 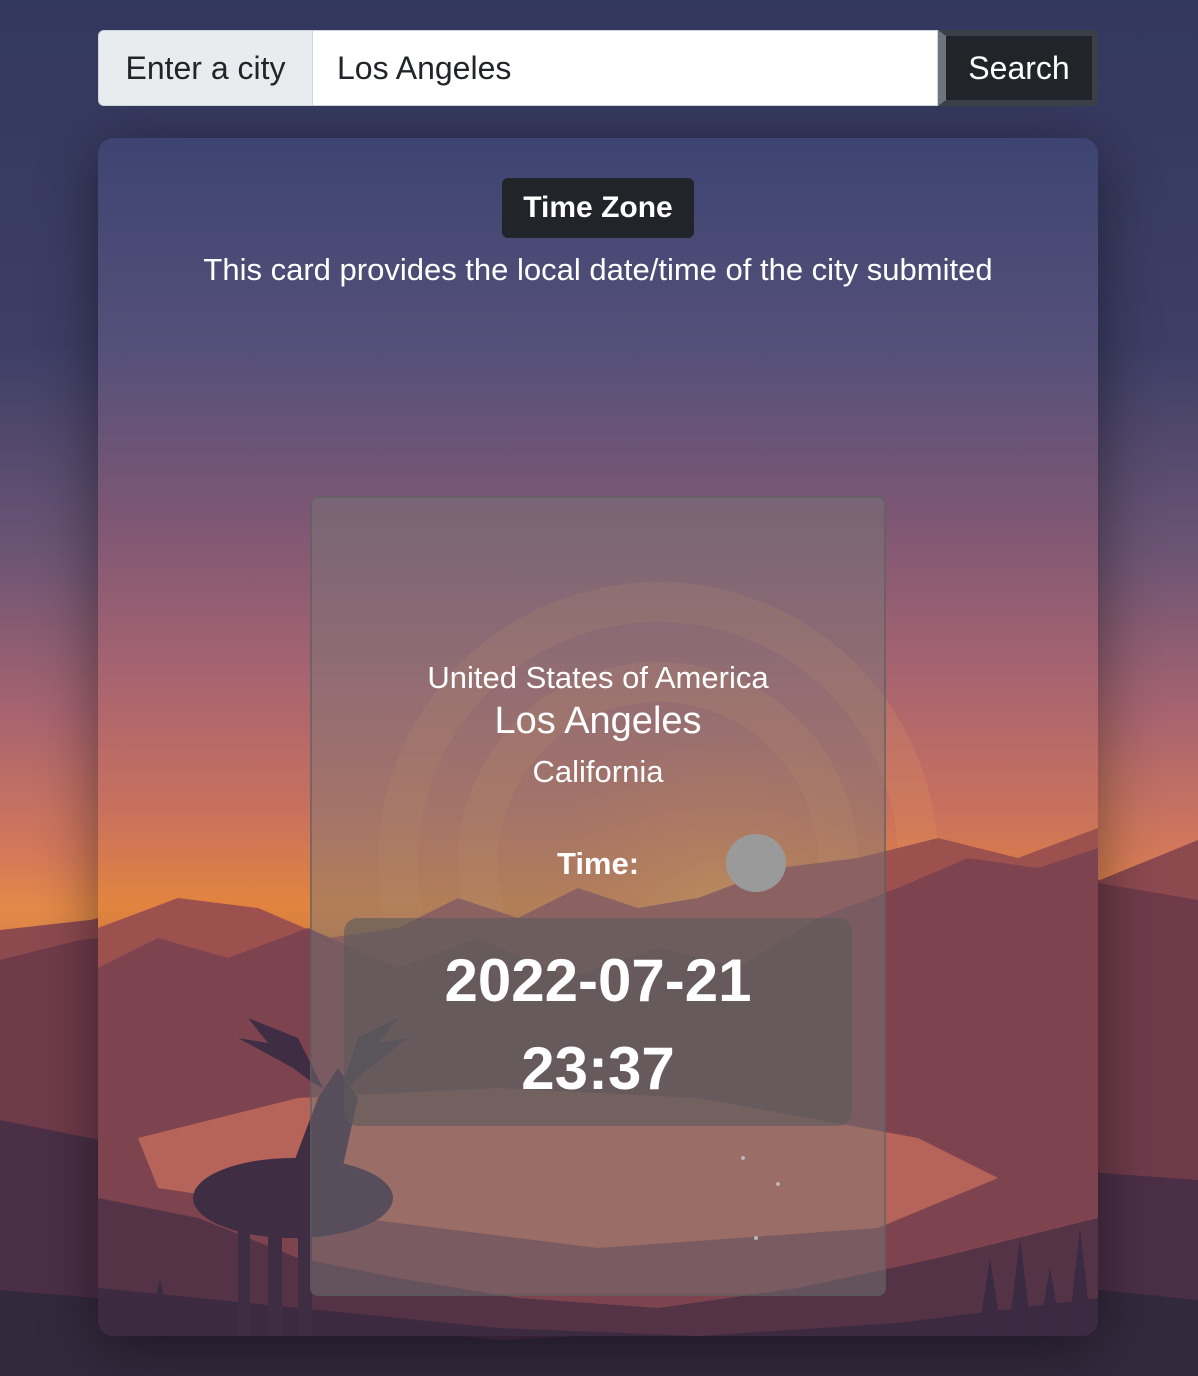 I want to click on region-name: California, so click(x=598, y=771).